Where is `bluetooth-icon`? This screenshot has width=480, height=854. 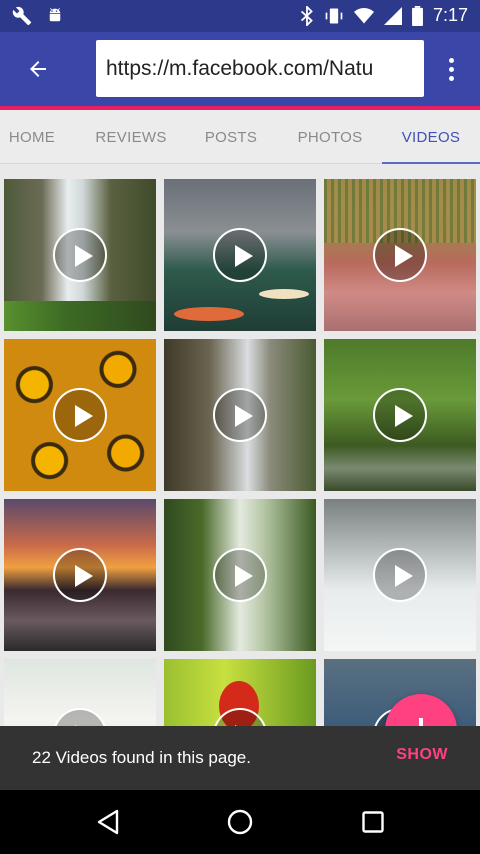 bluetooth-icon is located at coordinates (307, 15).